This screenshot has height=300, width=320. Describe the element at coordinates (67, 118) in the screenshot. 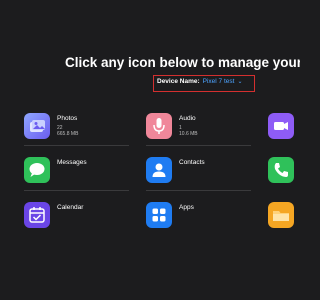

I see `category-label: Photos` at that location.